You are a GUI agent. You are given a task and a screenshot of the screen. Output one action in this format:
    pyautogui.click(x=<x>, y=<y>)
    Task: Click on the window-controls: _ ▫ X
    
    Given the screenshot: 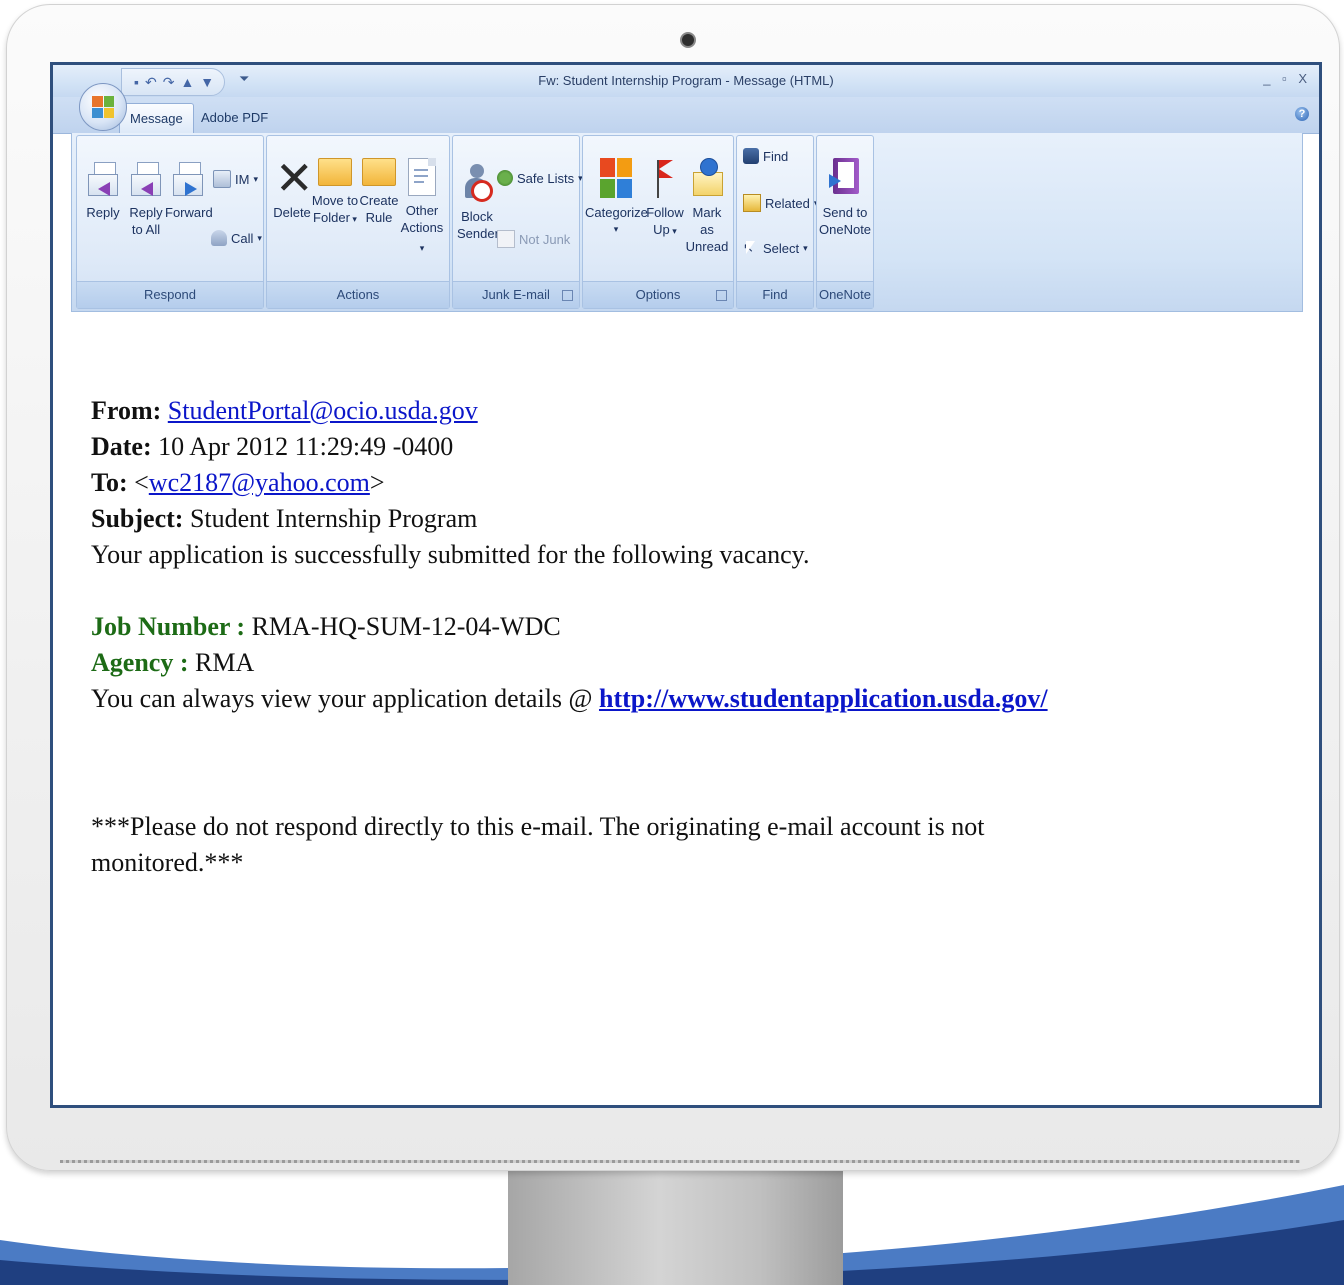 What is the action you would take?
    pyautogui.click(x=1287, y=78)
    